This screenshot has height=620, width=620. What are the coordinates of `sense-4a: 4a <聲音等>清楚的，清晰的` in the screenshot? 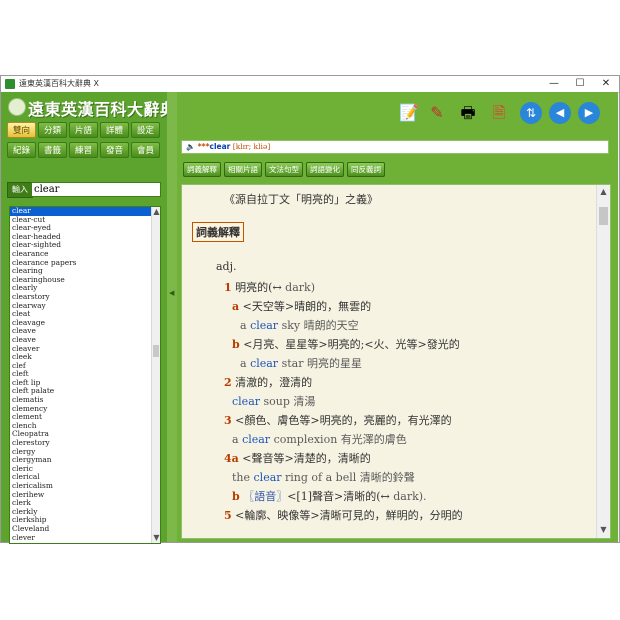 It's located at (297, 458).